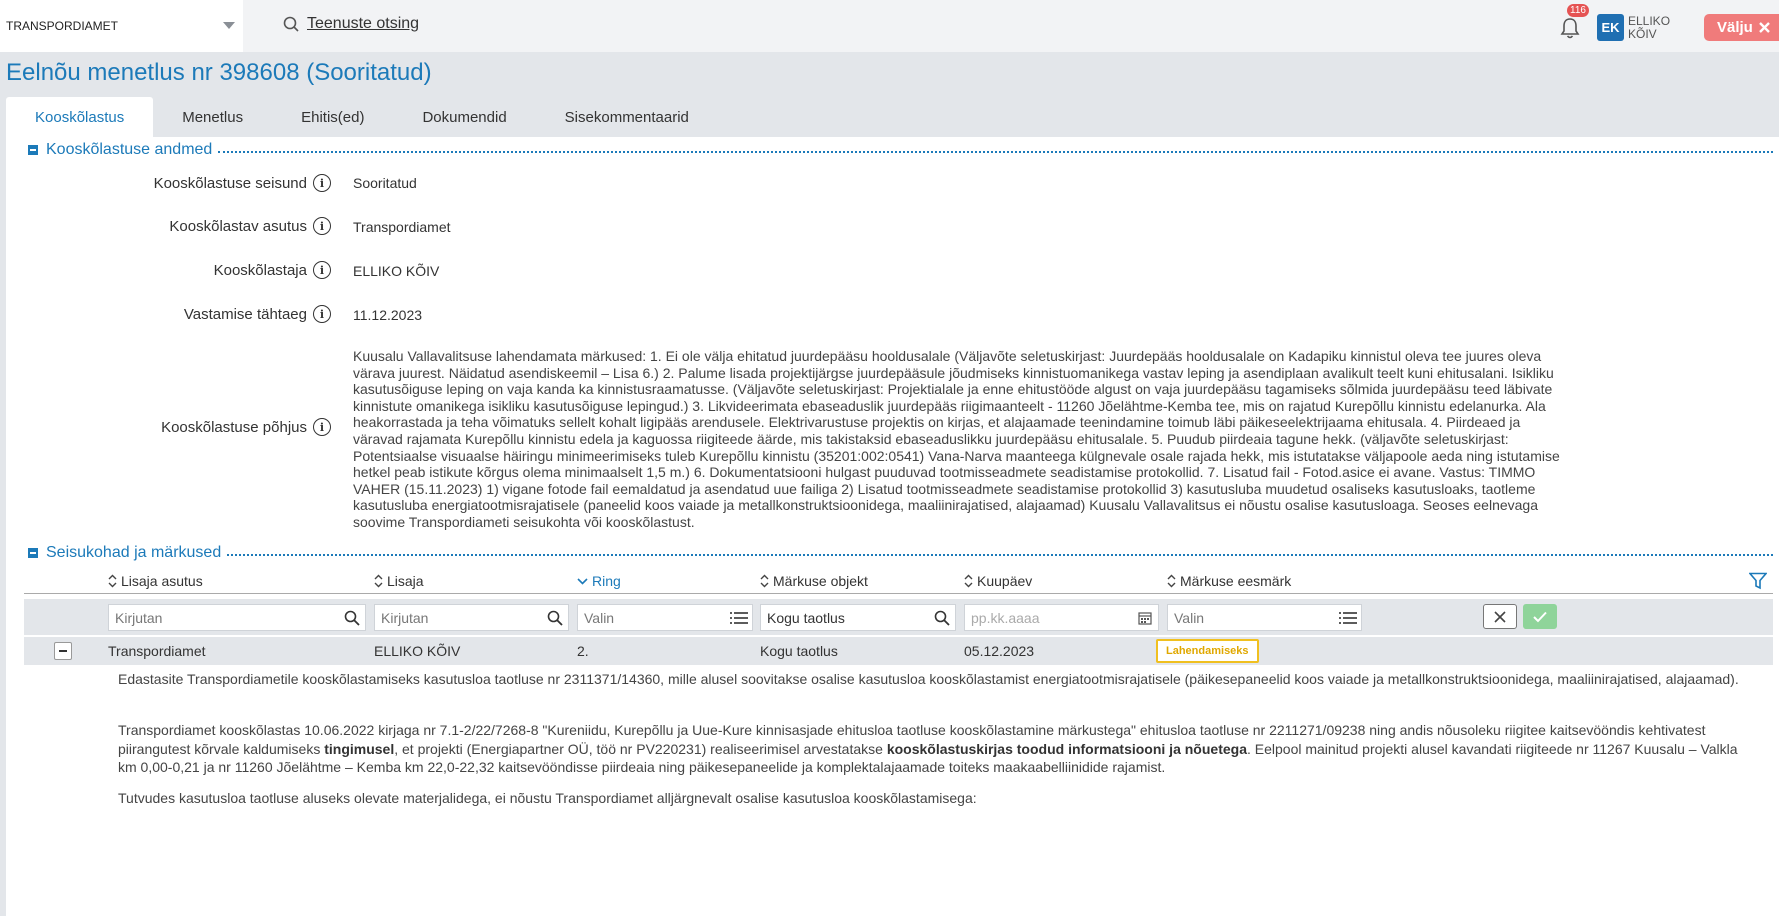 The image size is (1779, 916). I want to click on filter-author-input: Kirjutan, so click(471, 617).